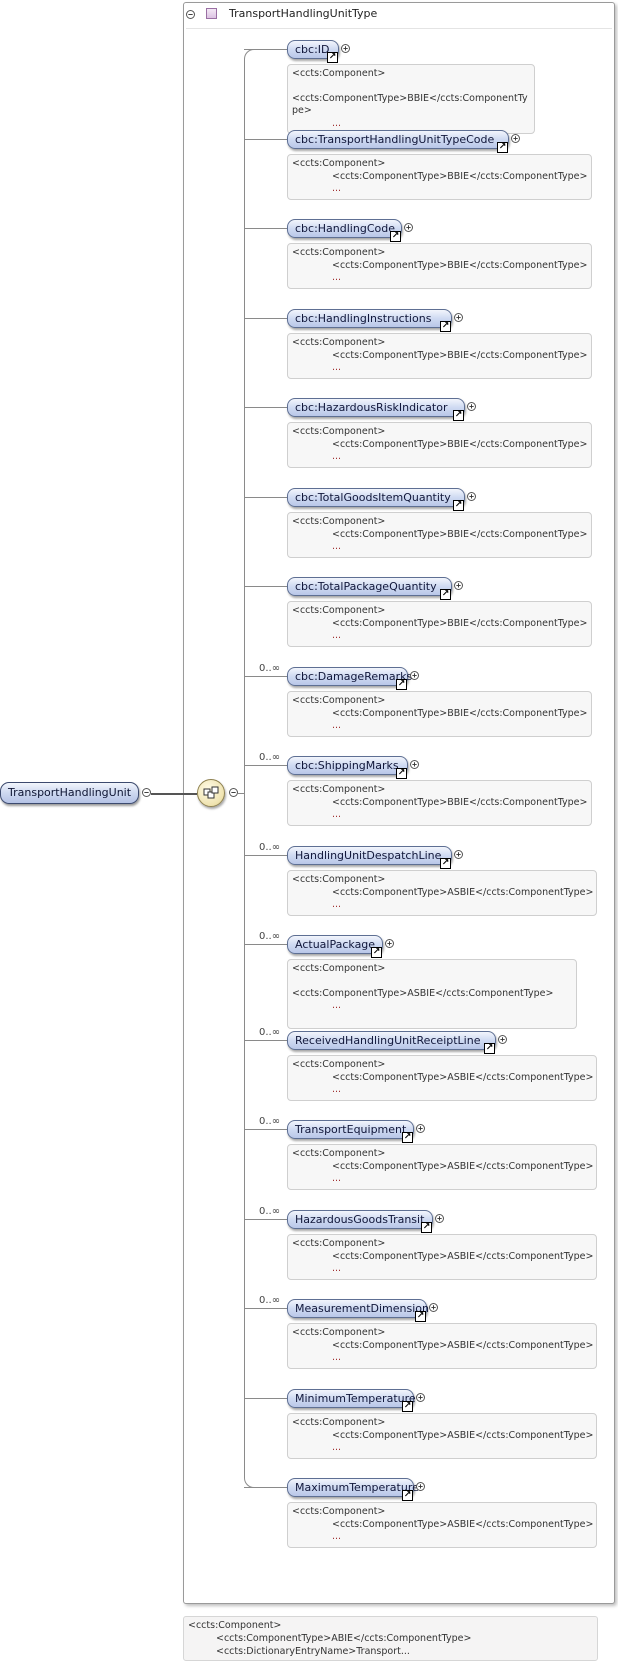  I want to click on type-title: TransportHandlingUnitType, so click(303, 13).